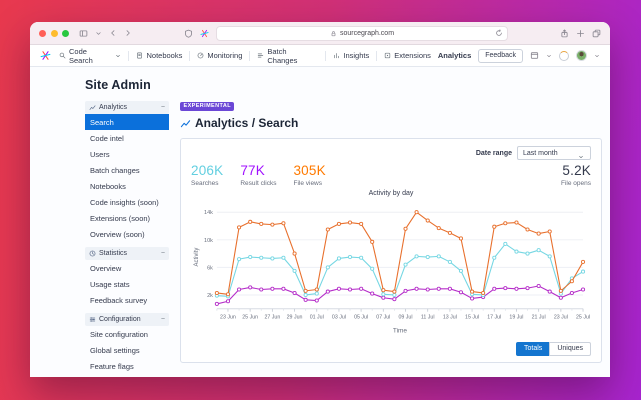 Image resolution: width=641 pixels, height=400 pixels. What do you see at coordinates (140, 55) in the screenshot?
I see `book-icon` at bounding box center [140, 55].